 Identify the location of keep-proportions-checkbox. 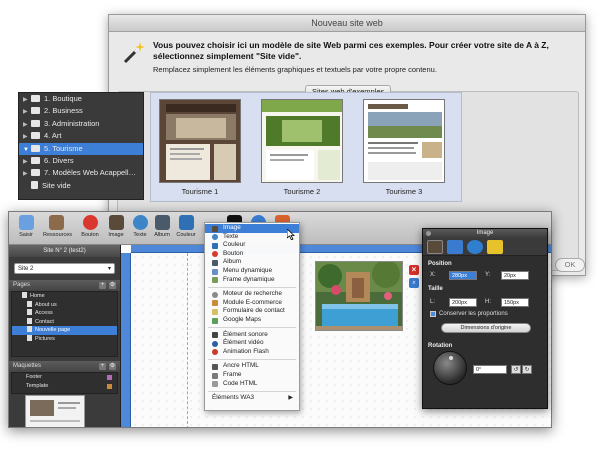
(433, 314).